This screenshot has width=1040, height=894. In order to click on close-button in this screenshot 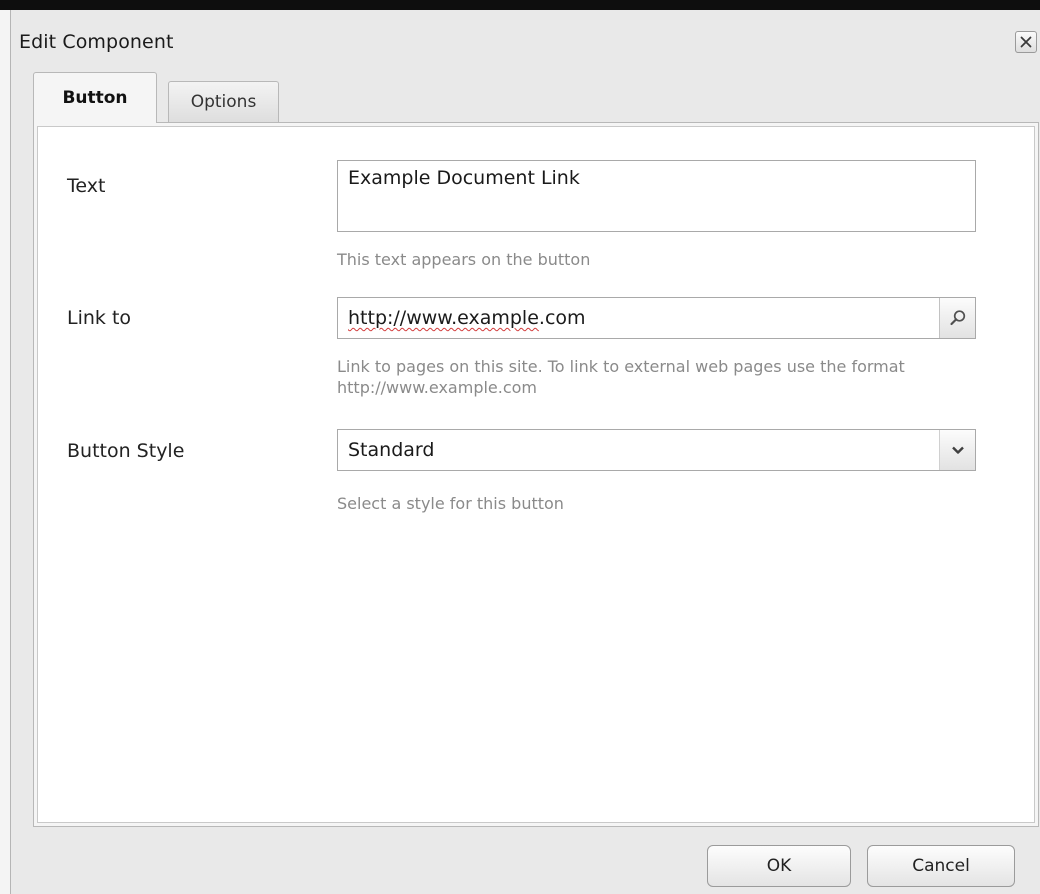, I will do `click(1026, 42)`.